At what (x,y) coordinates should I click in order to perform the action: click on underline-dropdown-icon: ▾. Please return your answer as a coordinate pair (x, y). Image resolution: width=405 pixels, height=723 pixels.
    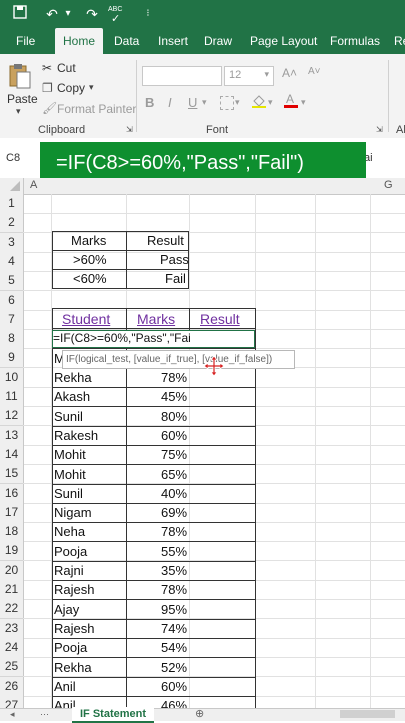
    Looking at the image, I should click on (204, 102).